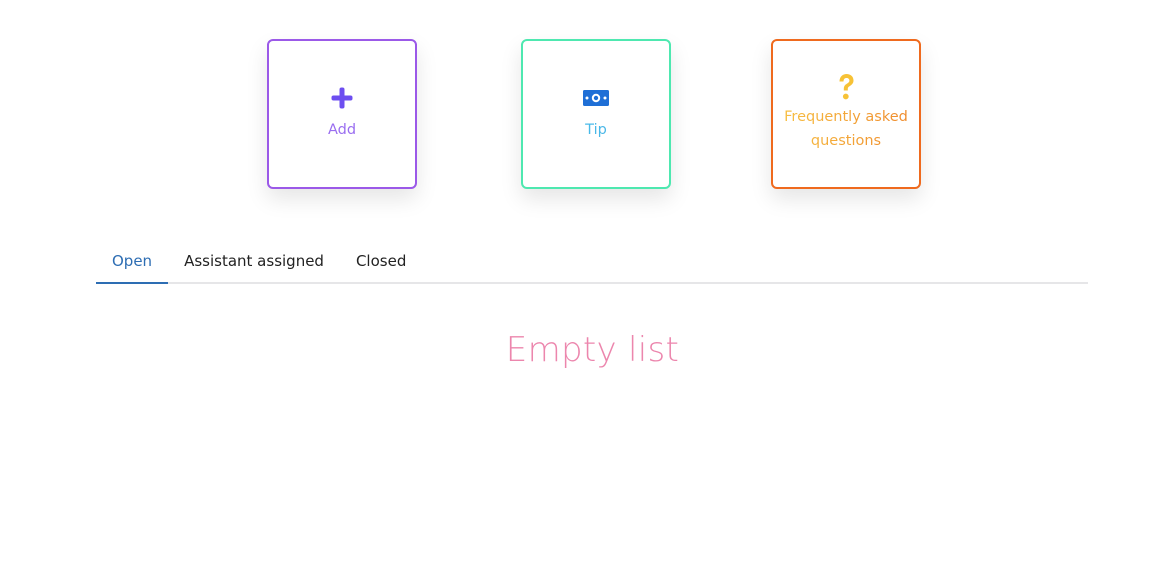 Image resolution: width=1163 pixels, height=563 pixels. Describe the element at coordinates (596, 130) in the screenshot. I see `tip-card-label: Tip` at that location.